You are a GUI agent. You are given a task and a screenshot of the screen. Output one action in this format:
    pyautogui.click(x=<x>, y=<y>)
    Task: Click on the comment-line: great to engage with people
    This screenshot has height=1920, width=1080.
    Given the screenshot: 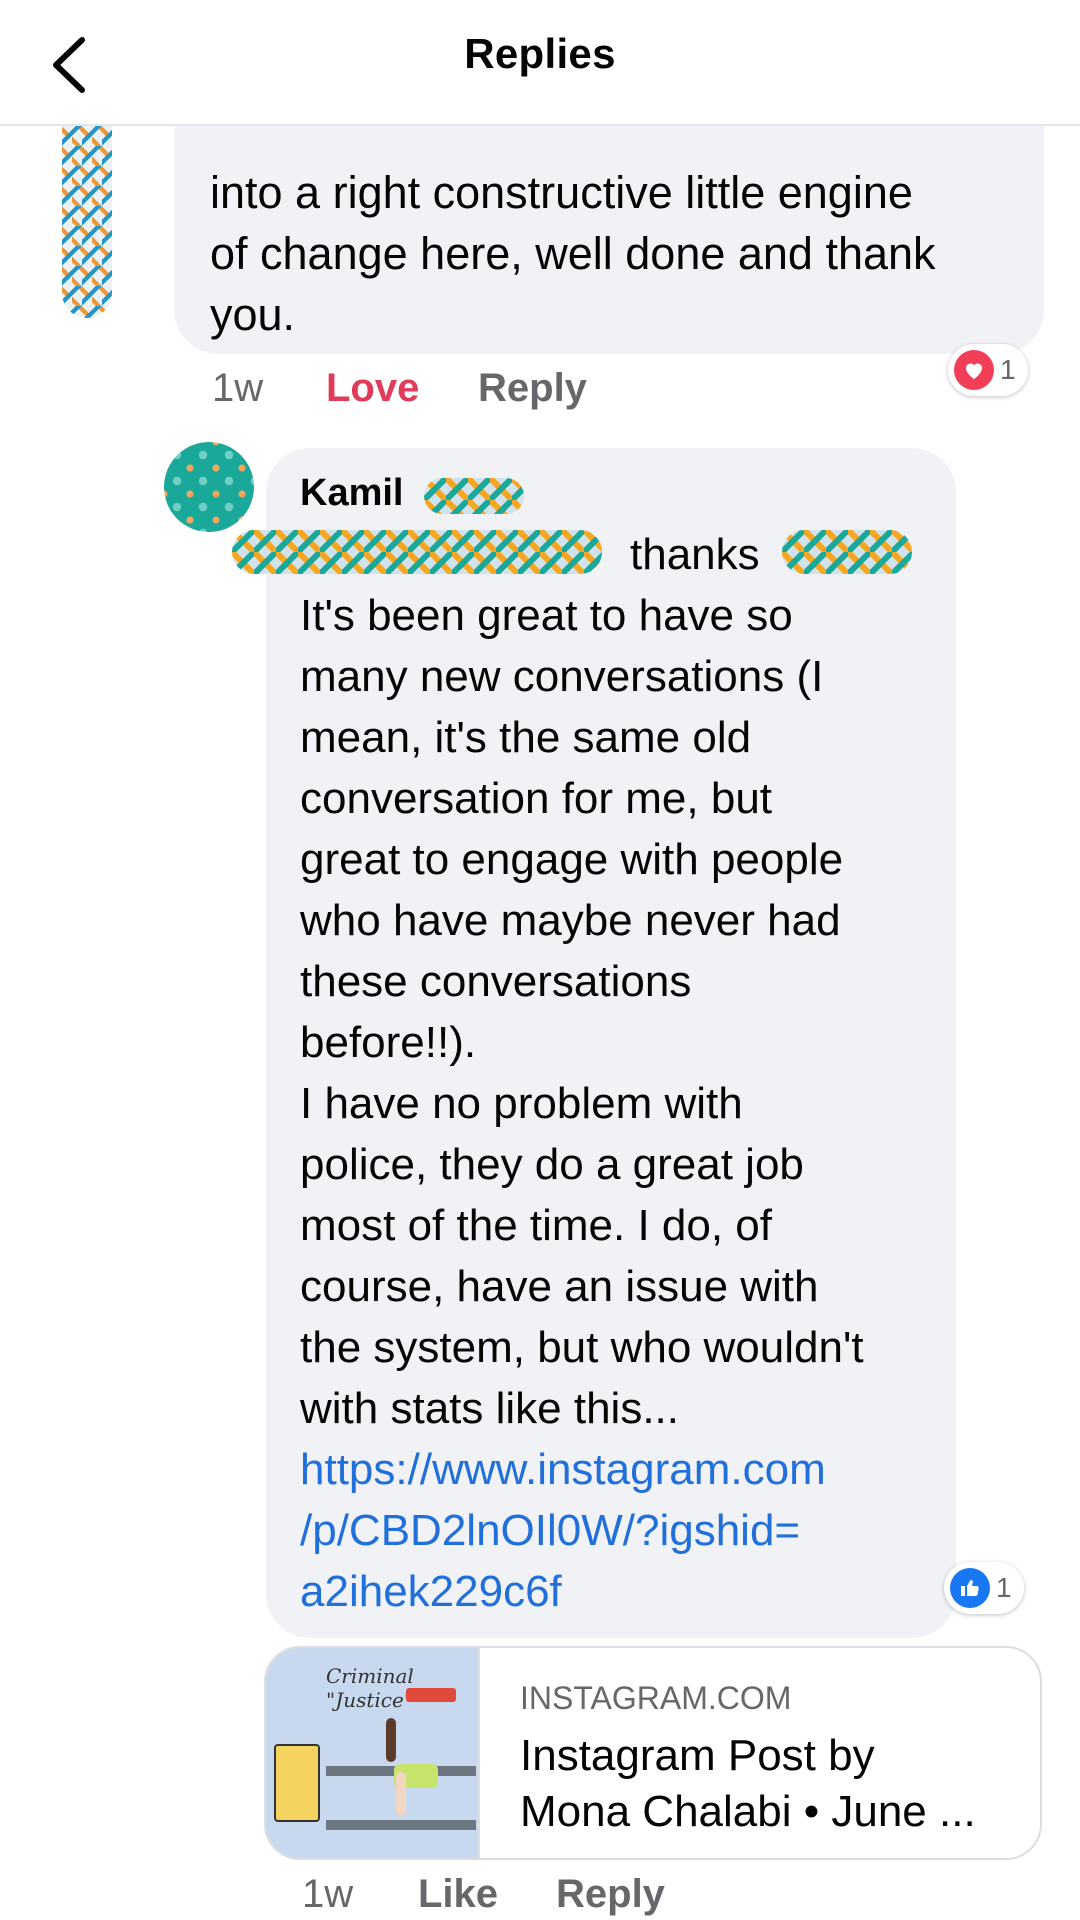 What is the action you would take?
    pyautogui.click(x=572, y=859)
    